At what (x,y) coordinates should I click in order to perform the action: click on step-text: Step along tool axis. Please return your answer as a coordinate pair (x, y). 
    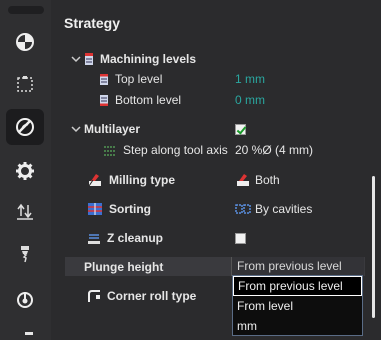
    Looking at the image, I should click on (175, 150).